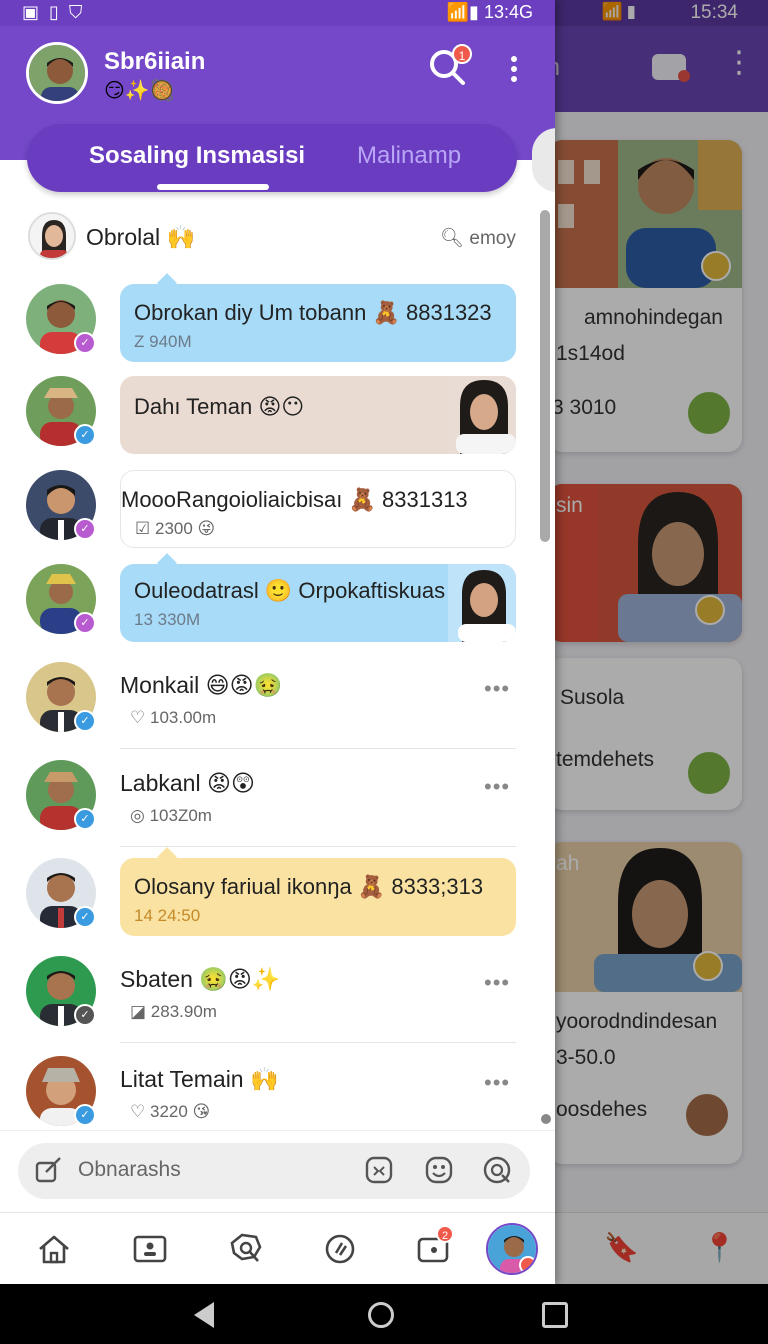  Describe the element at coordinates (270, 1004) in the screenshot. I see `chat-row: ✓ Sbaten 🤢😡✨ ◪ 283.90m •••` at that location.